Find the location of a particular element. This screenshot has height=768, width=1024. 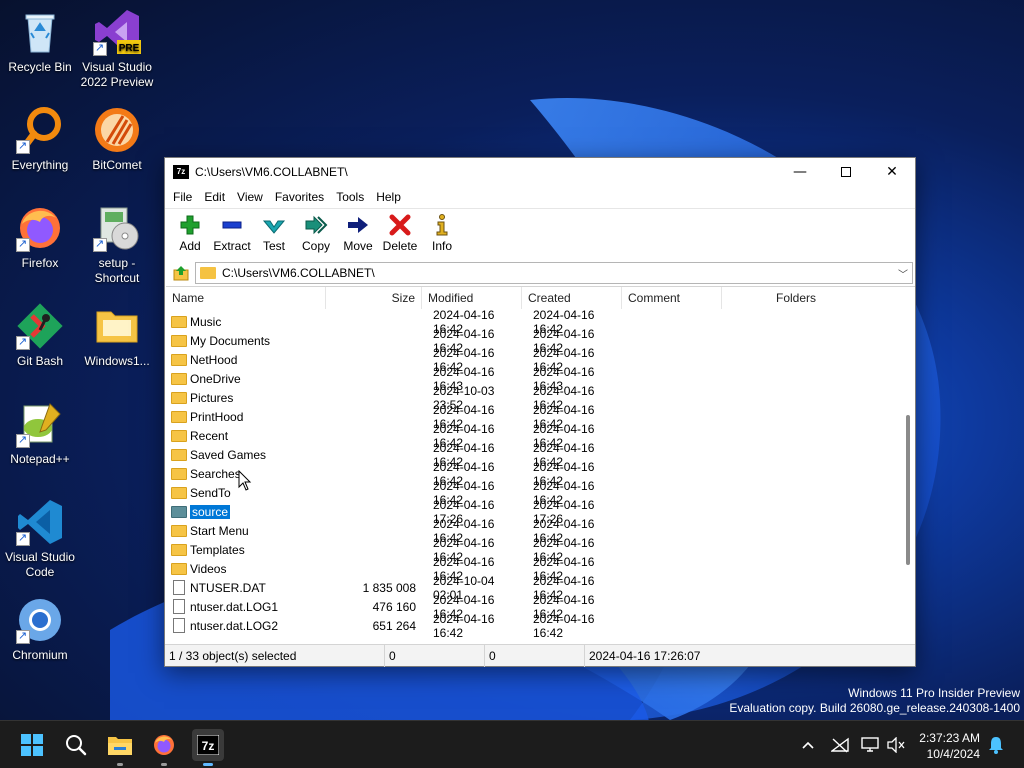

taskbar-file-explorer is located at coordinates (120, 747).